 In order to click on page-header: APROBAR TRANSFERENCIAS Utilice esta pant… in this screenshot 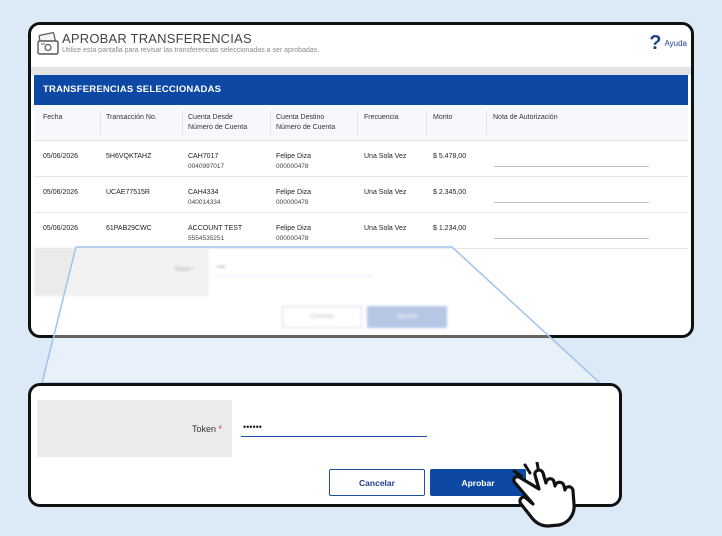, I will do `click(361, 46)`.